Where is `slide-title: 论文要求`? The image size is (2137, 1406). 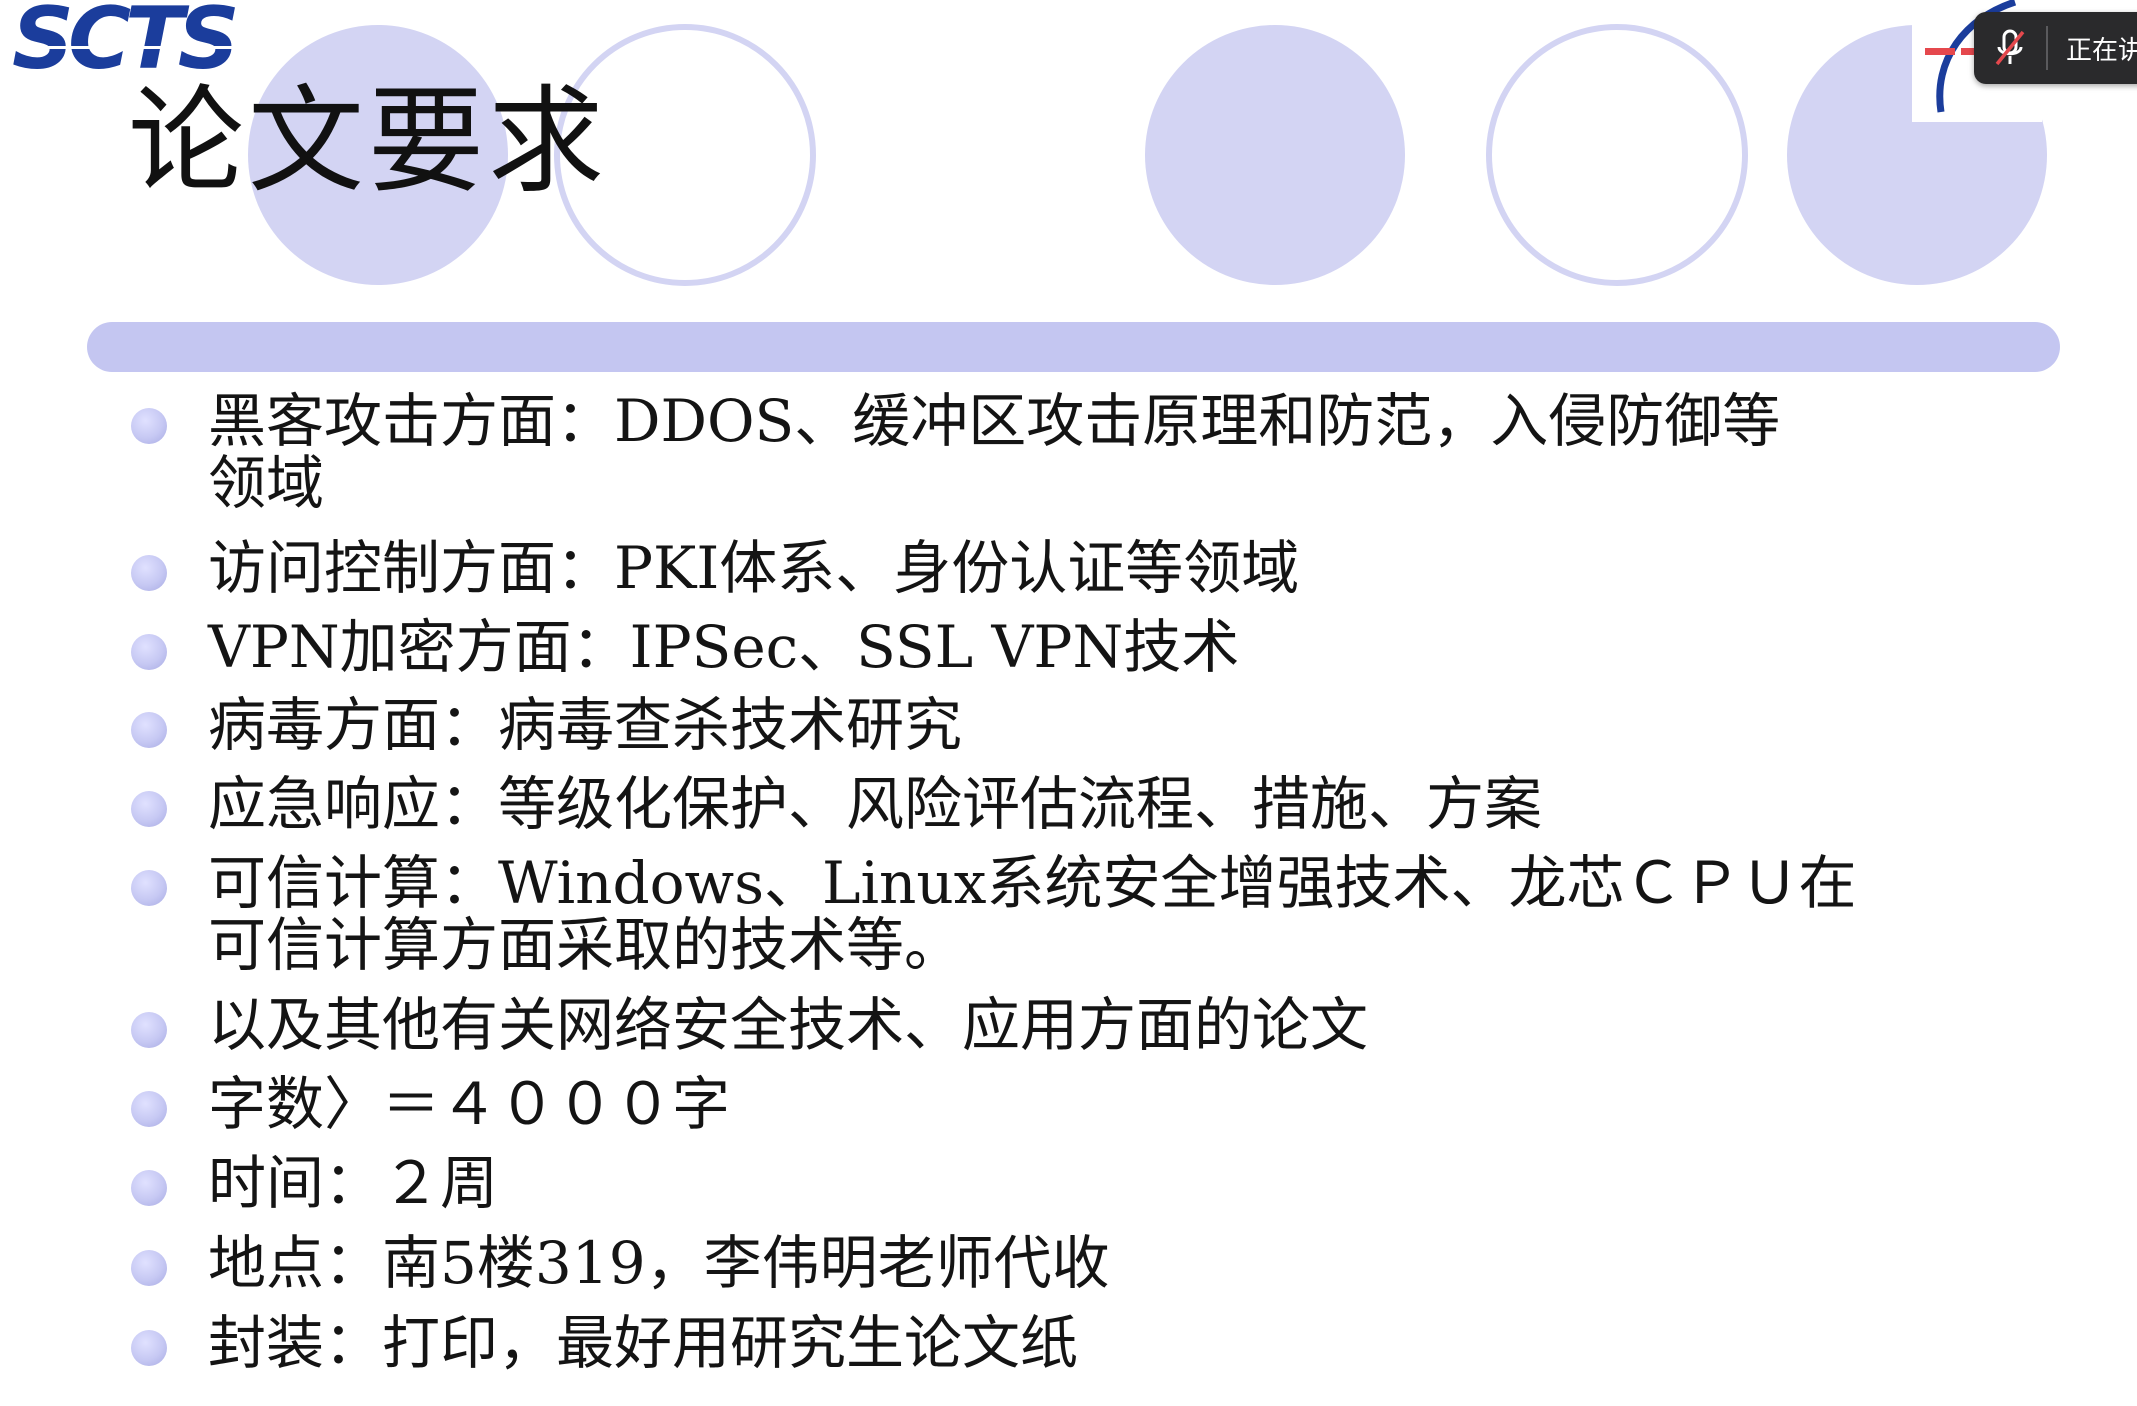
slide-title: 论文要求 is located at coordinates (368, 141).